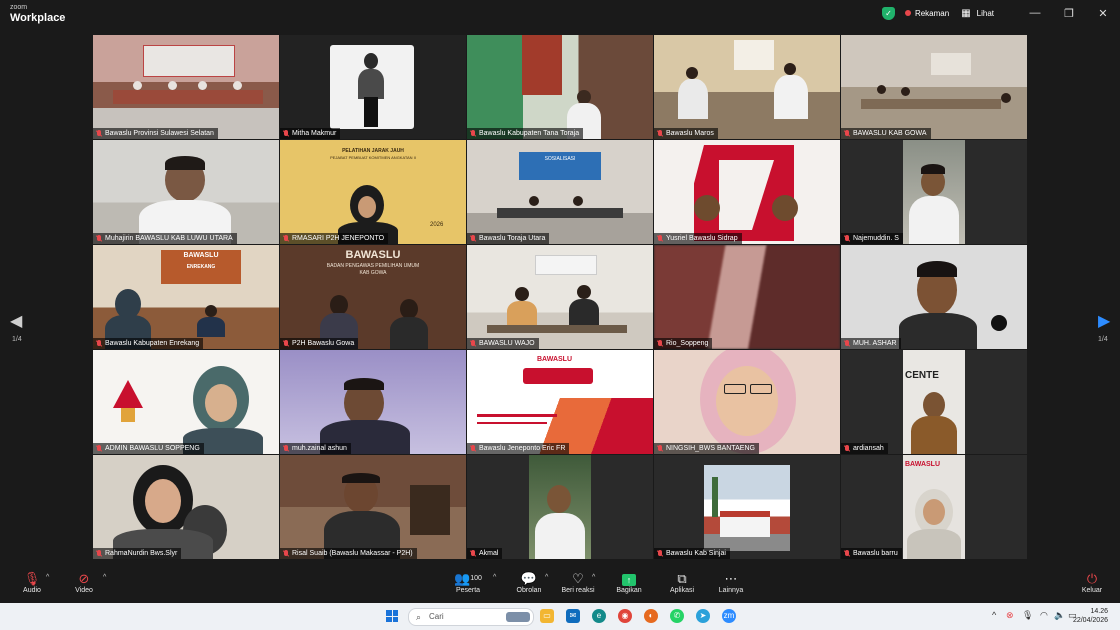 This screenshot has width=1120, height=630. What do you see at coordinates (888, 13) in the screenshot?
I see `shield-check-icon: ✓` at bounding box center [888, 13].